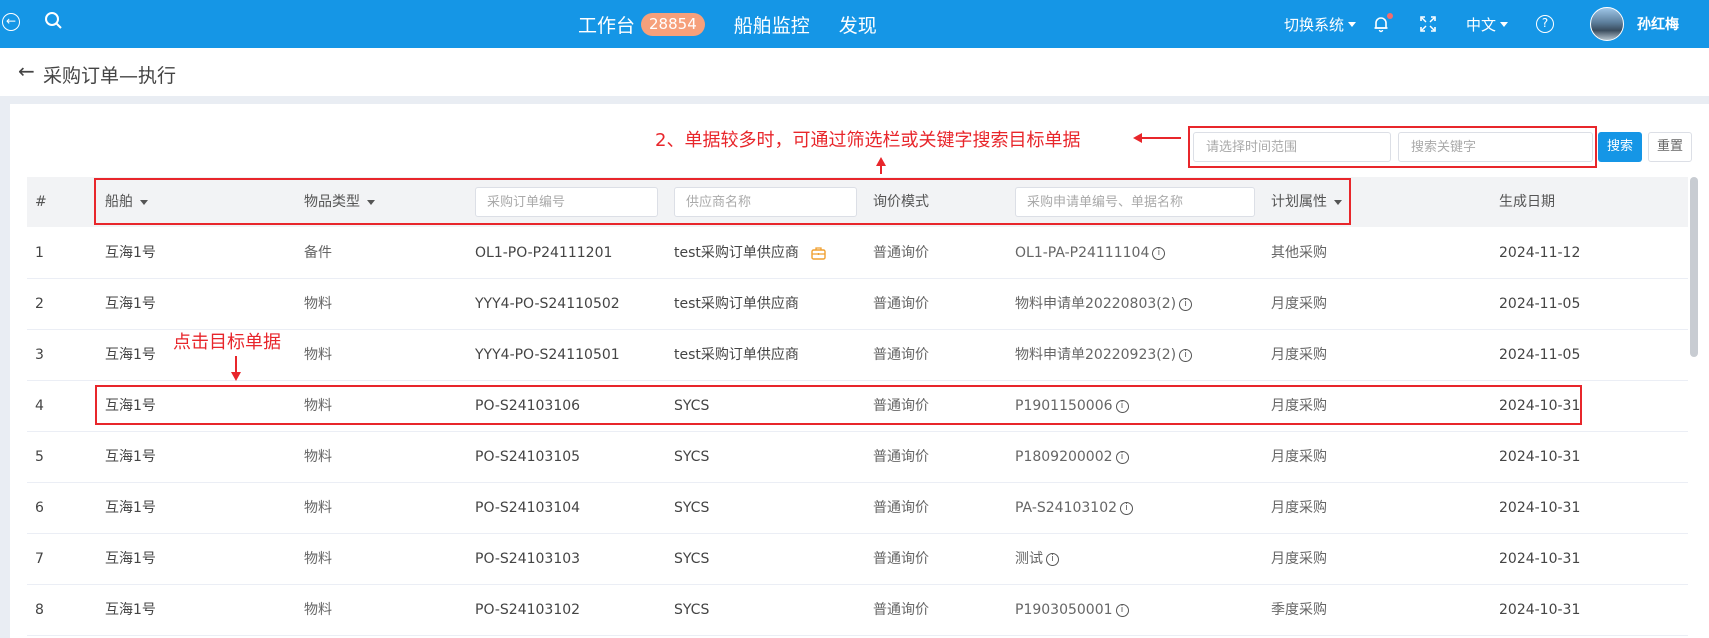  Describe the element at coordinates (11, 22) in the screenshot. I see `back-circle-icon: ←` at that location.